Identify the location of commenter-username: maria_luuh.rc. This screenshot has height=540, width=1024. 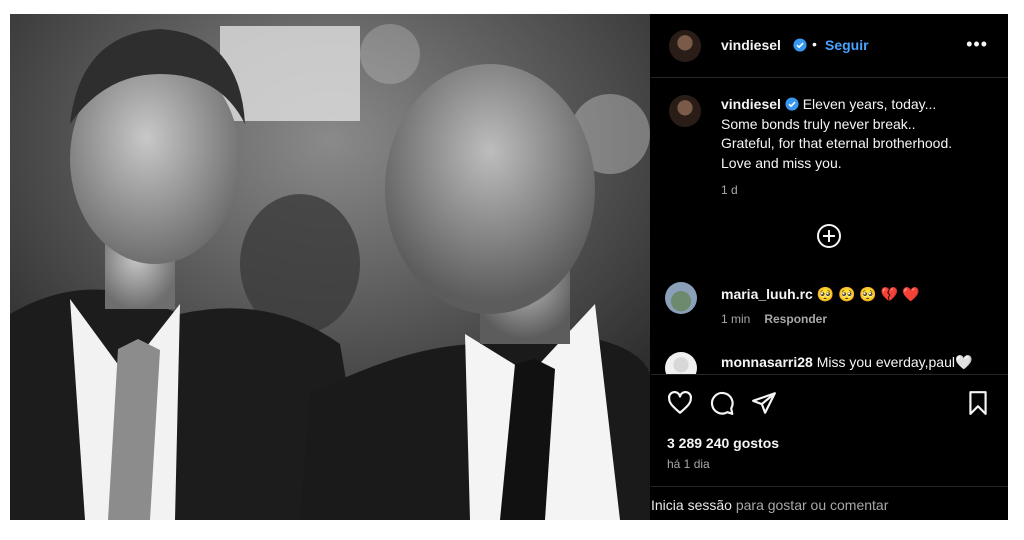
(767, 294).